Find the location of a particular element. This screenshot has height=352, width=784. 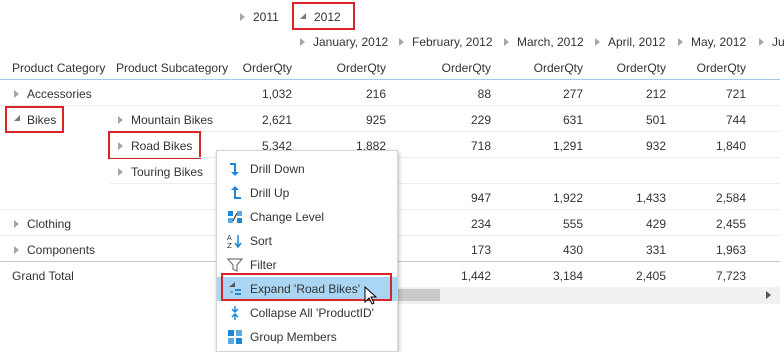

cell: 216 is located at coordinates (375, 94).